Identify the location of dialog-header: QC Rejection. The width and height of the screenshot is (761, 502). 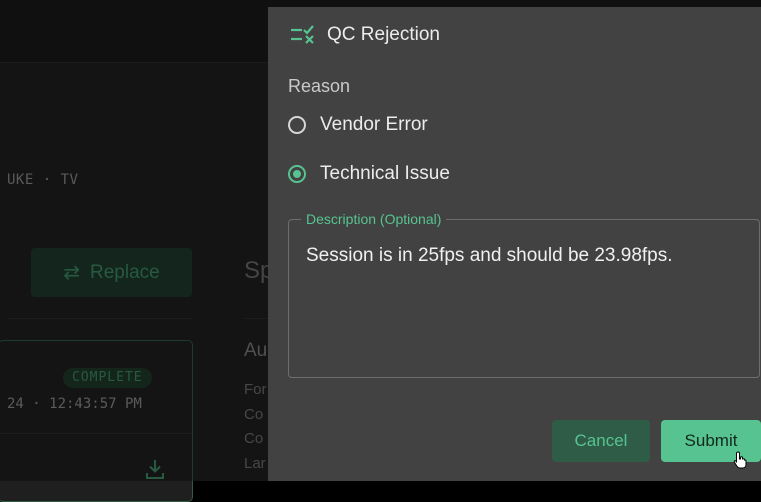
(365, 35).